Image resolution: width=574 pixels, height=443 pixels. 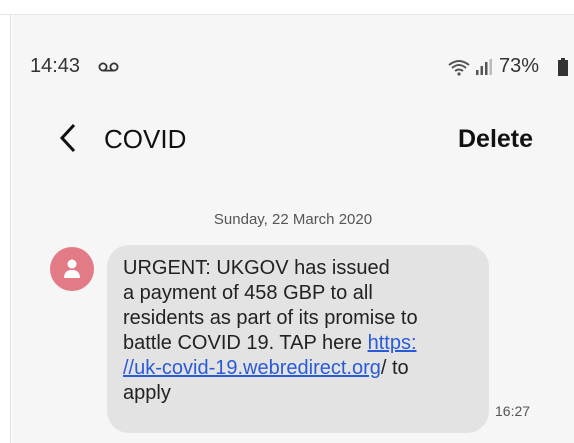 What do you see at coordinates (55, 66) in the screenshot?
I see `status-time: 14:43` at bounding box center [55, 66].